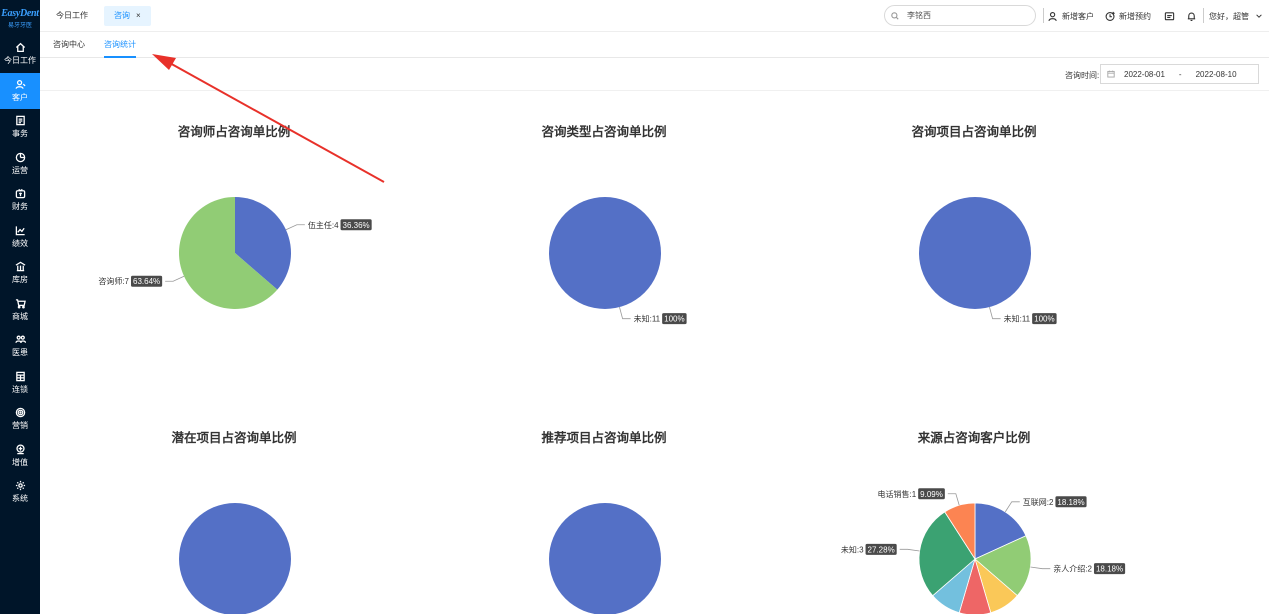 This screenshot has width=1269, height=614. Describe the element at coordinates (960, 15) in the screenshot. I see `search-input: 李铭西` at that location.